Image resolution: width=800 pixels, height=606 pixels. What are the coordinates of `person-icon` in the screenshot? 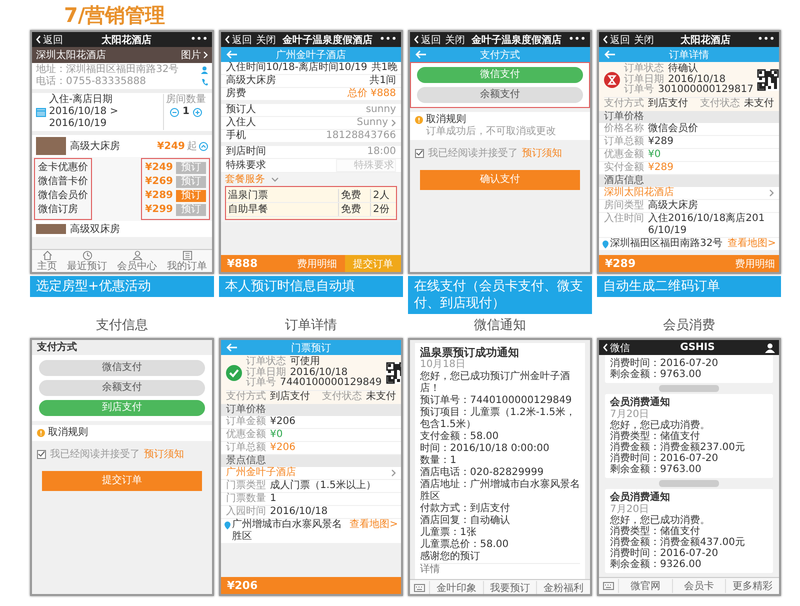 It's located at (769, 347).